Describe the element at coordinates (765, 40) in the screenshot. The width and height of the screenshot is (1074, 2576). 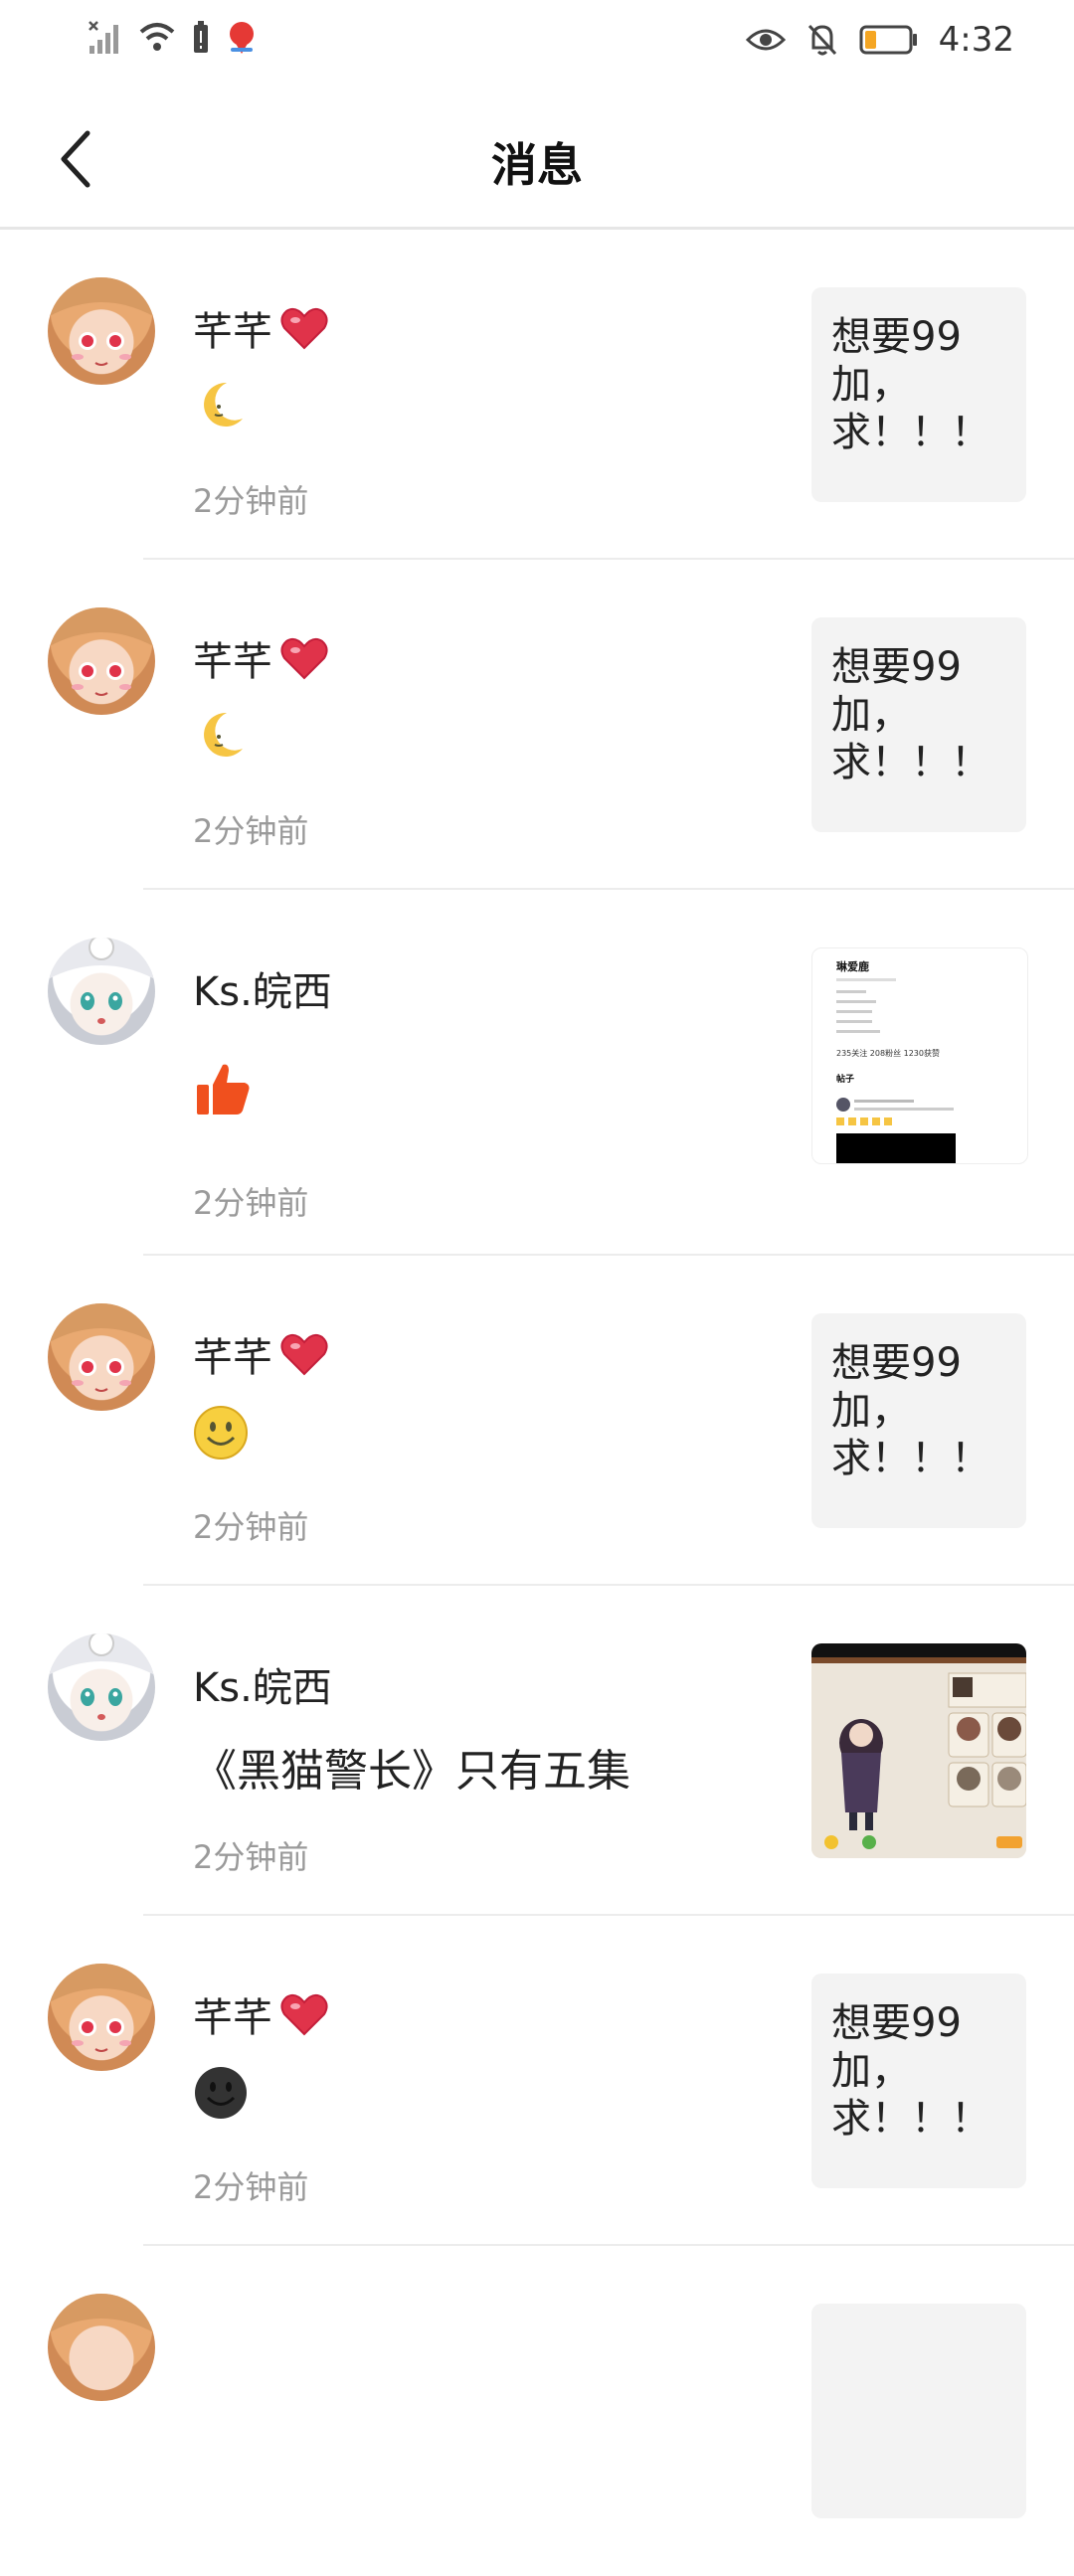
I see `eye-icon` at that location.